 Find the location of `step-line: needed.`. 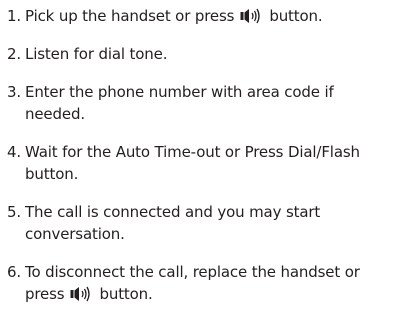

step-line: needed. is located at coordinates (55, 114).